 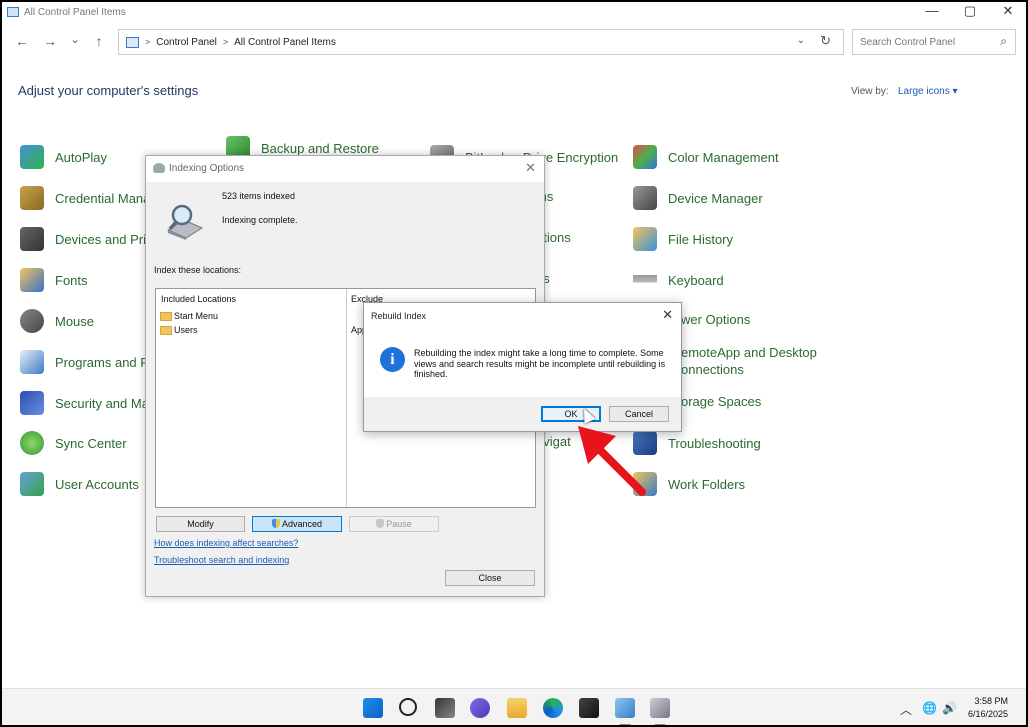 I want to click on modify-button: Modify, so click(x=200, y=524).